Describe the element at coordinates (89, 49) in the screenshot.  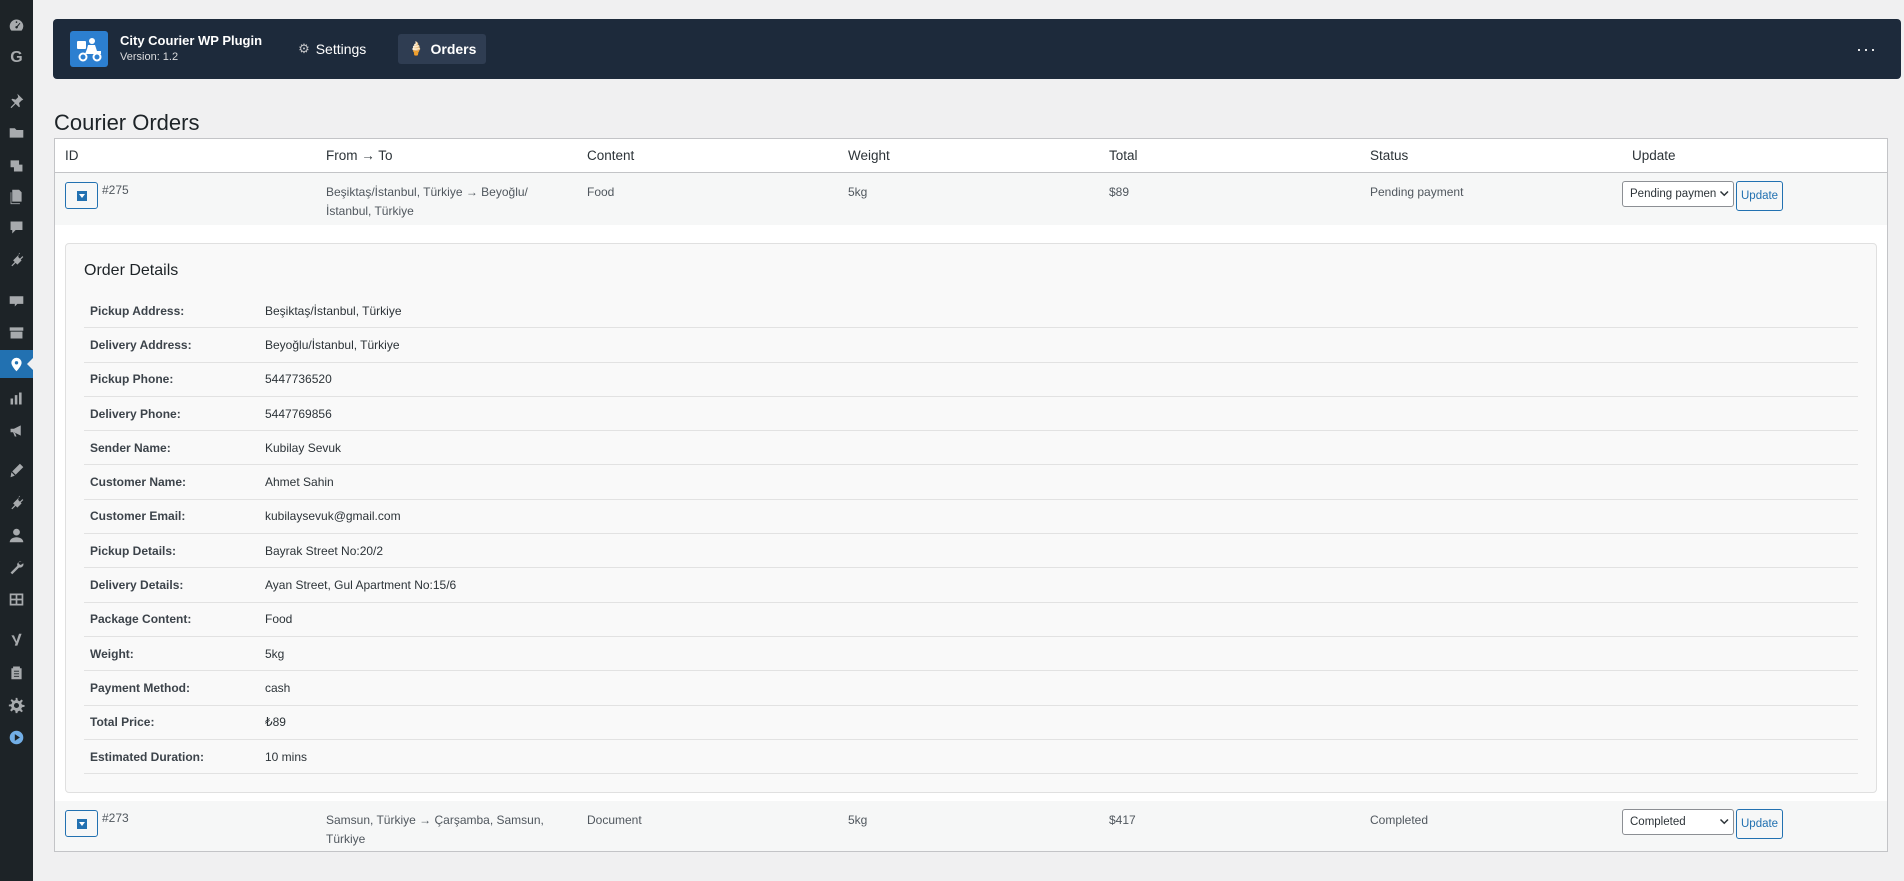
I see `plugin-logo` at that location.